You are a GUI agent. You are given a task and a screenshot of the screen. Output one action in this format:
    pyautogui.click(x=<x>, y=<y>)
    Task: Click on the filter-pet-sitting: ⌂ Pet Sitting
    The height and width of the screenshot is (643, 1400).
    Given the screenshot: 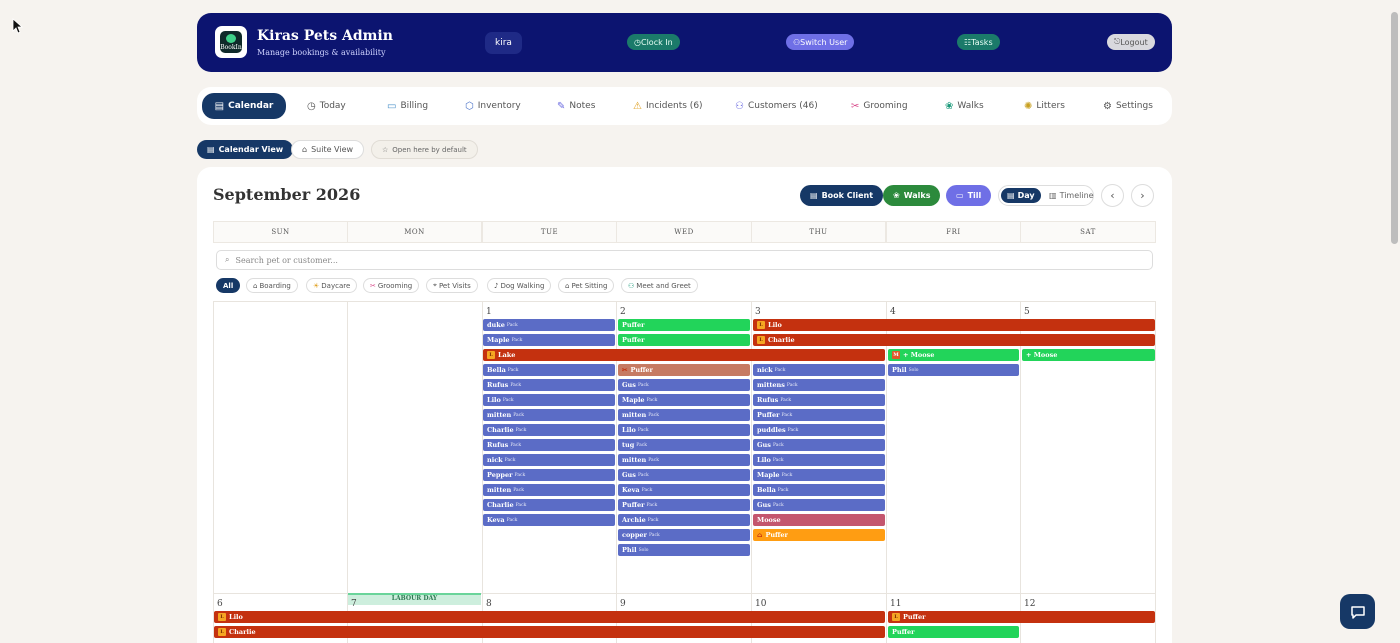 What is the action you would take?
    pyautogui.click(x=586, y=285)
    